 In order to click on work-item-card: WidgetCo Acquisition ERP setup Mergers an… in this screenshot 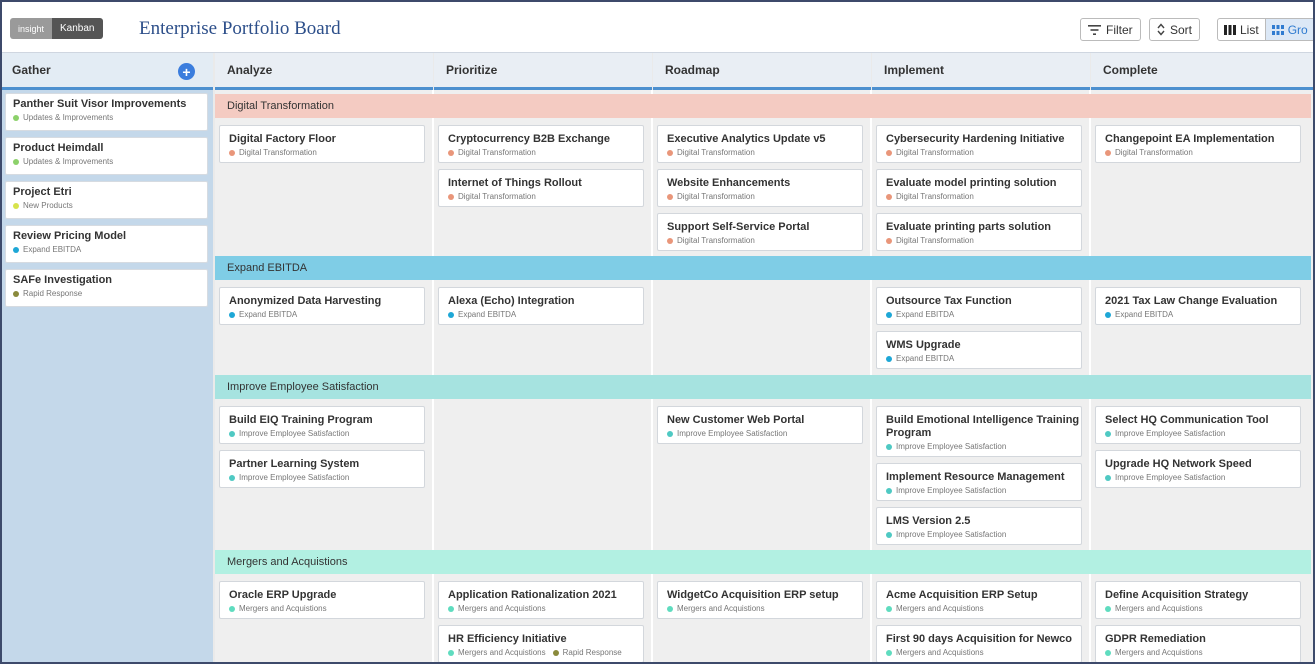, I will do `click(760, 600)`.